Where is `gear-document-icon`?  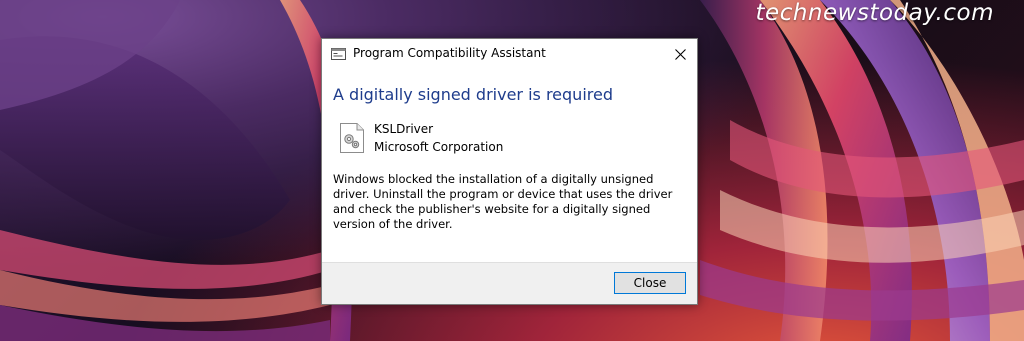
gear-document-icon is located at coordinates (352, 138).